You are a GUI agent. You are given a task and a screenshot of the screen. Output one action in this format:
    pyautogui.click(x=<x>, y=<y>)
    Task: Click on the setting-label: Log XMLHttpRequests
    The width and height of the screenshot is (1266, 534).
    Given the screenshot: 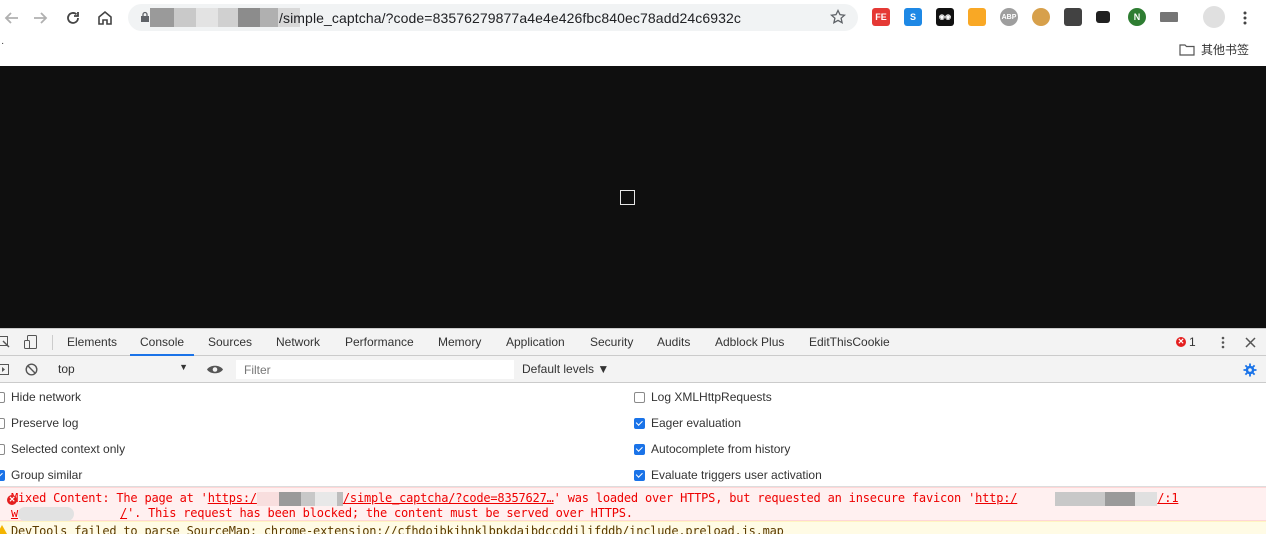 What is the action you would take?
    pyautogui.click(x=711, y=397)
    